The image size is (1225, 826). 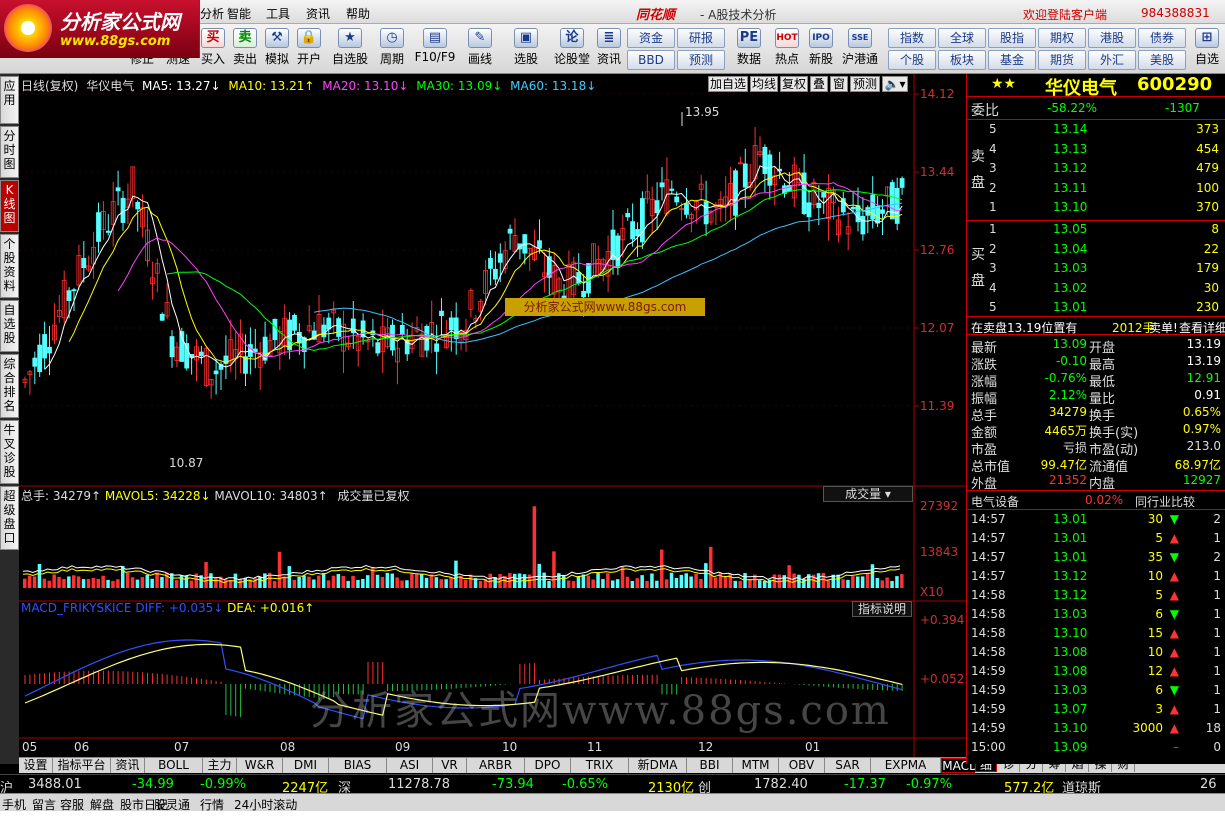 I want to click on single-stock-button: 个股, so click(x=912, y=60).